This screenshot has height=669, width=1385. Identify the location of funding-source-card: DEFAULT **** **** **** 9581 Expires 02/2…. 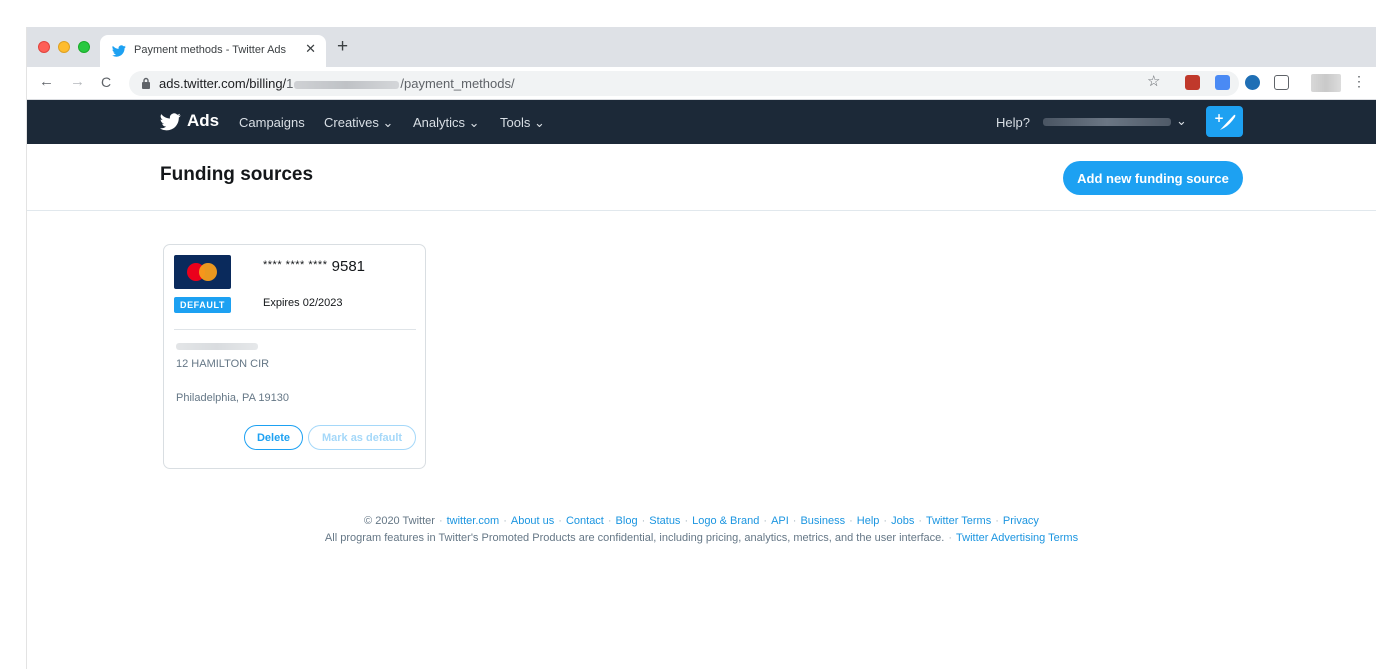
(294, 356).